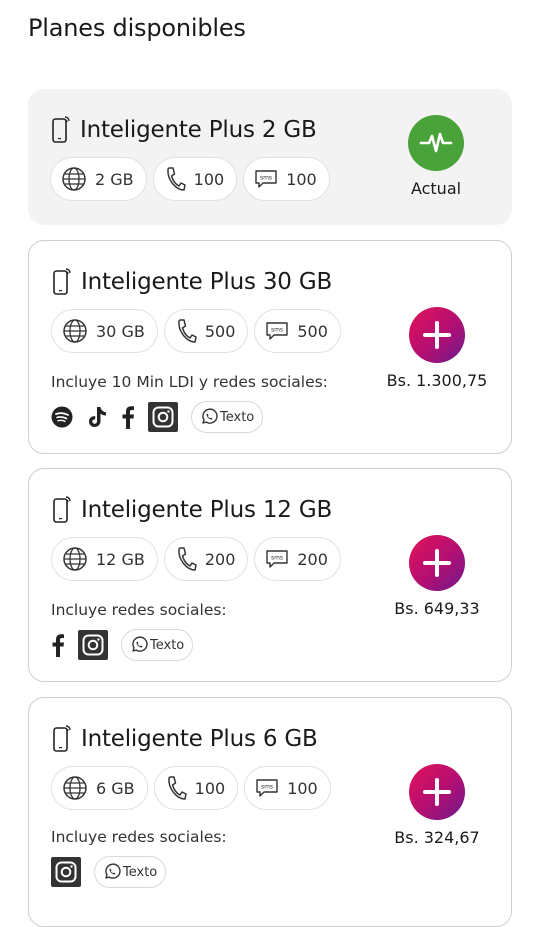 The image size is (540, 927). I want to click on add-plan-button: Bs. 324,67, so click(437, 805).